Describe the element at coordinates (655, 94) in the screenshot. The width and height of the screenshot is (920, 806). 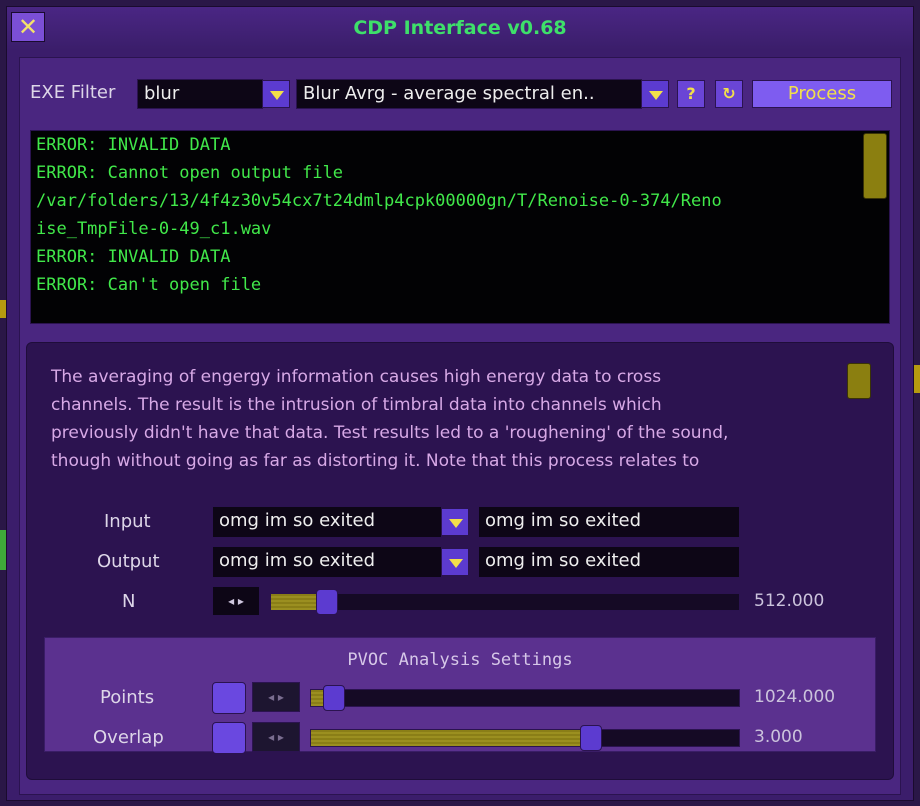
I see `process-dropdown-icon` at that location.